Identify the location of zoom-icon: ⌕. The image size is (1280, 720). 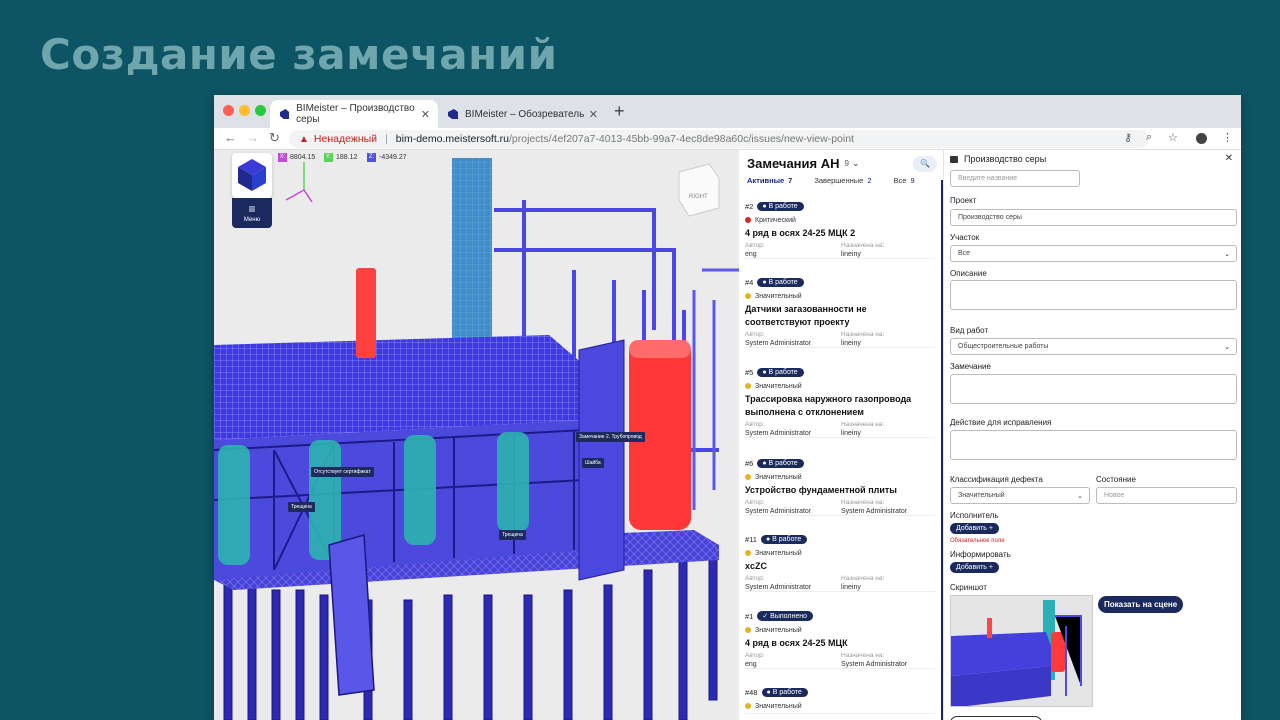
(1149, 137).